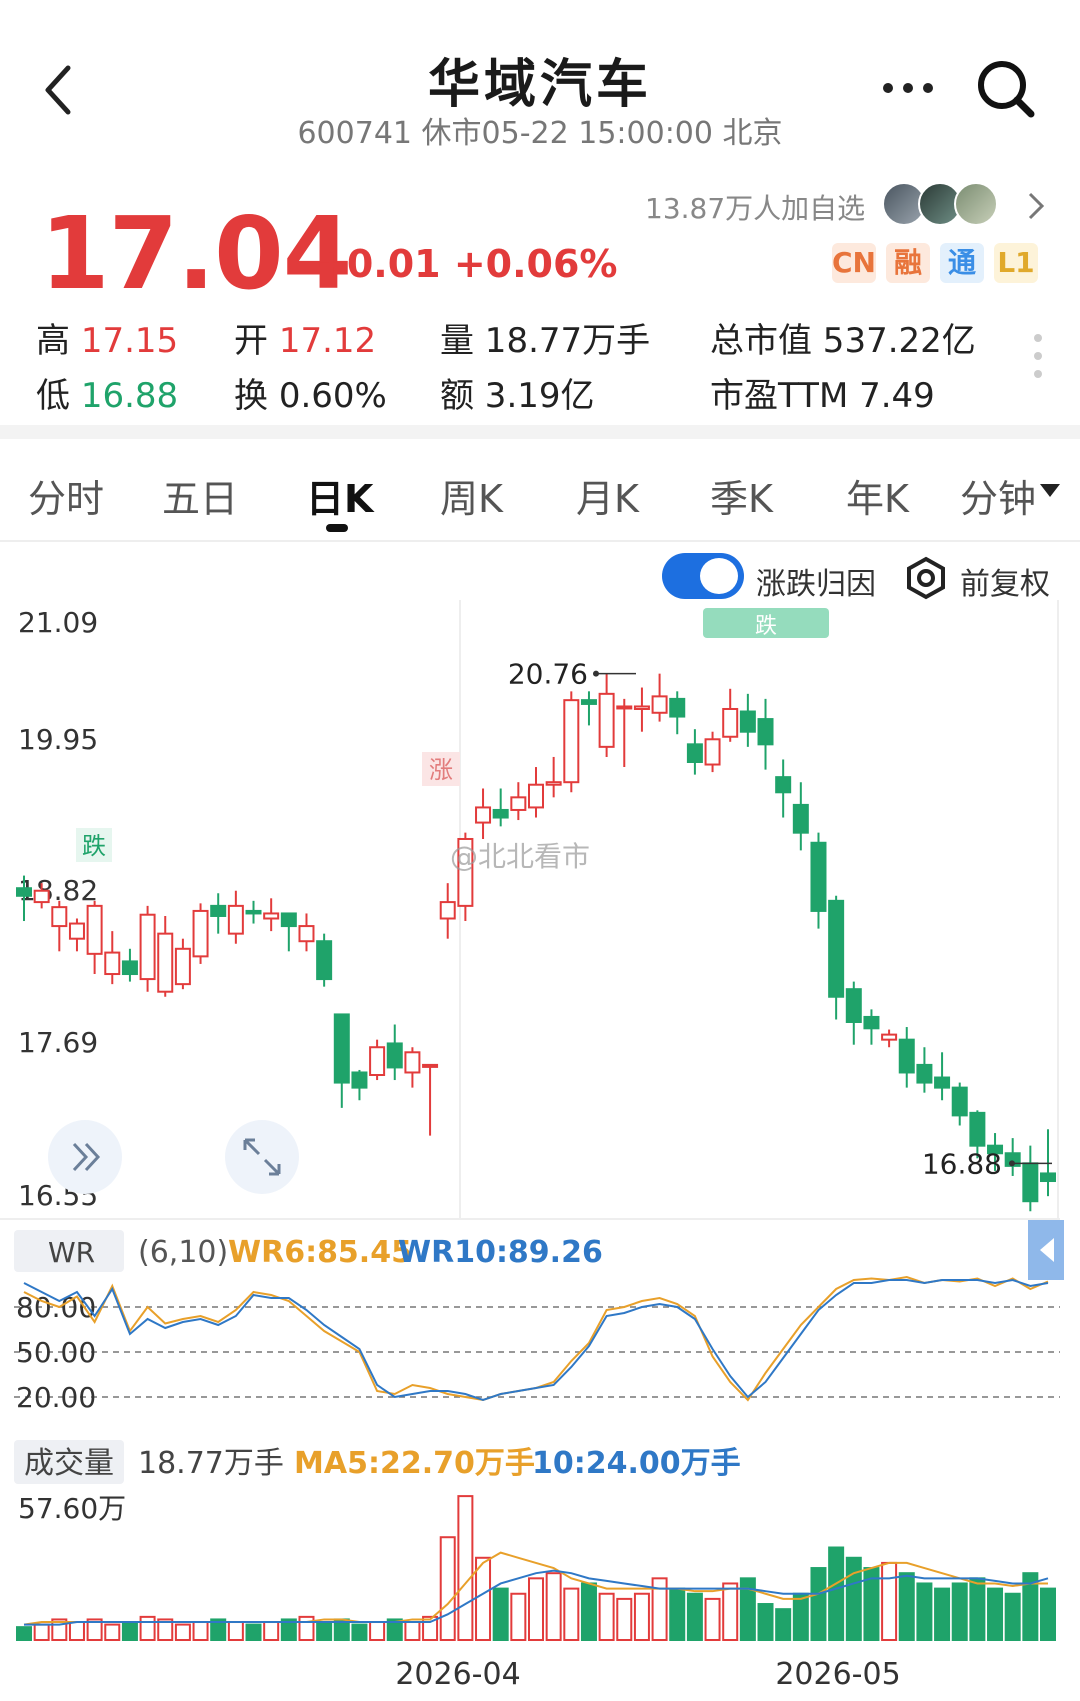  What do you see at coordinates (540, 541) in the screenshot?
I see `tab-bar-border` at bounding box center [540, 541].